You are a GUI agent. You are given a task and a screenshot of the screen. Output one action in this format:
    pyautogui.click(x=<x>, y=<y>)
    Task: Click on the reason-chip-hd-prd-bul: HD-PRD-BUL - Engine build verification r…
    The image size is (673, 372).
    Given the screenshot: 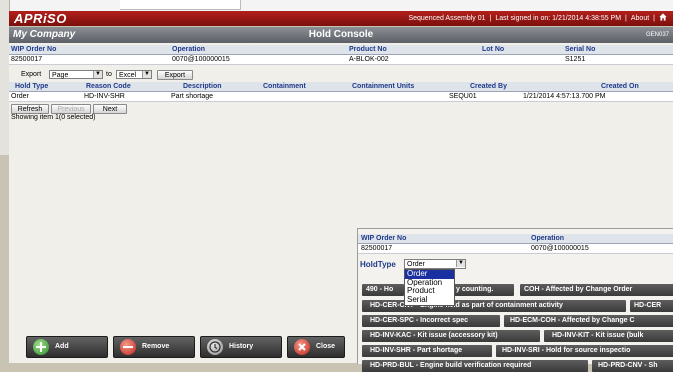 What is the action you would take?
    pyautogui.click(x=475, y=366)
    